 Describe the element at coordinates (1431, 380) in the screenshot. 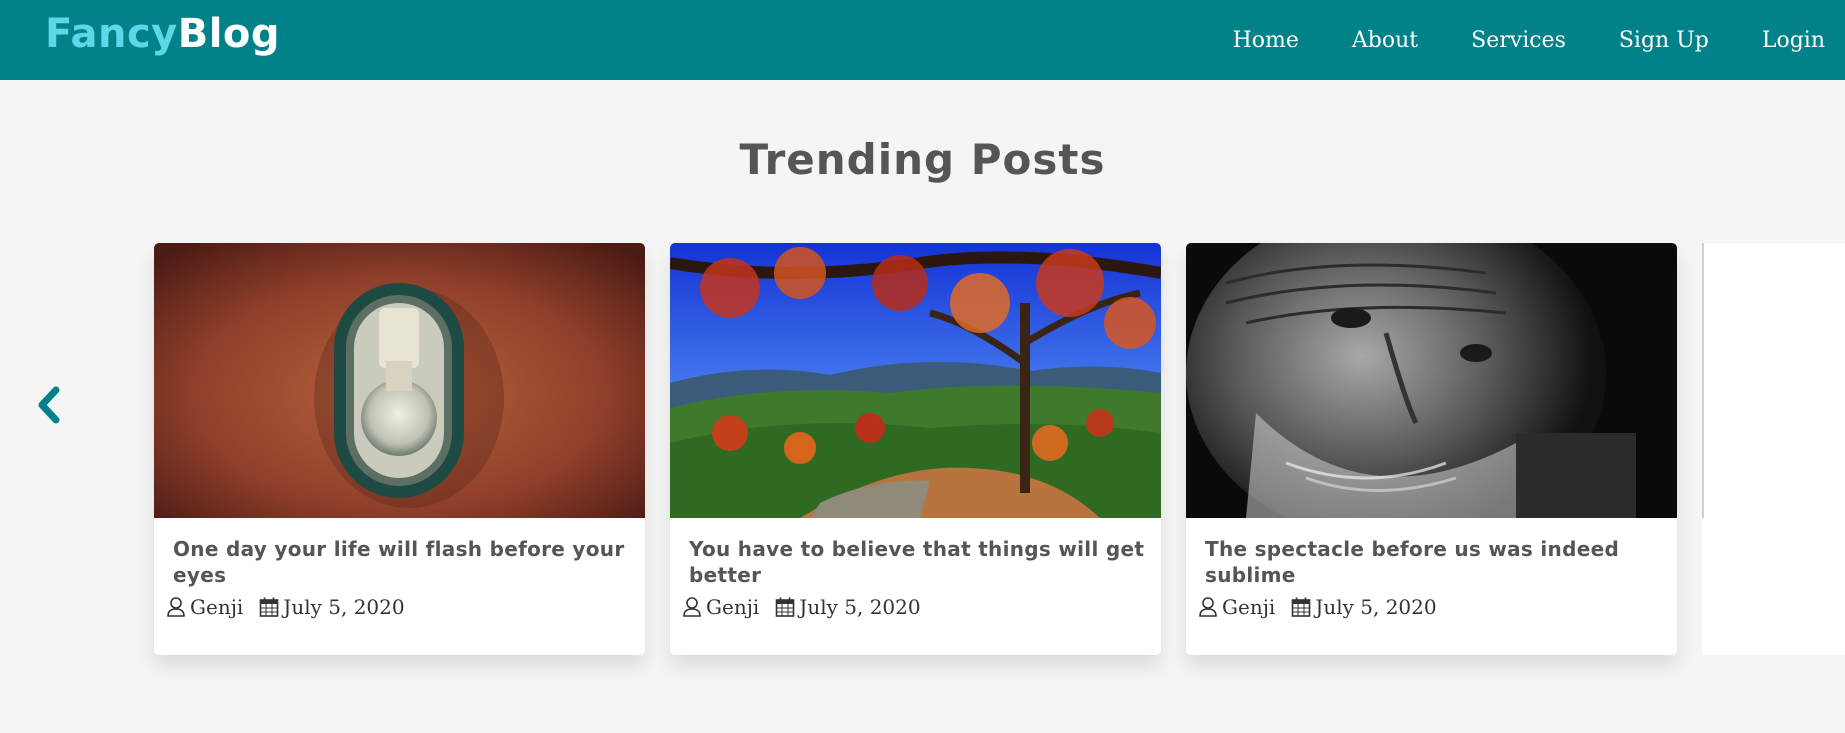

I see `old-man-portrait-photo` at that location.